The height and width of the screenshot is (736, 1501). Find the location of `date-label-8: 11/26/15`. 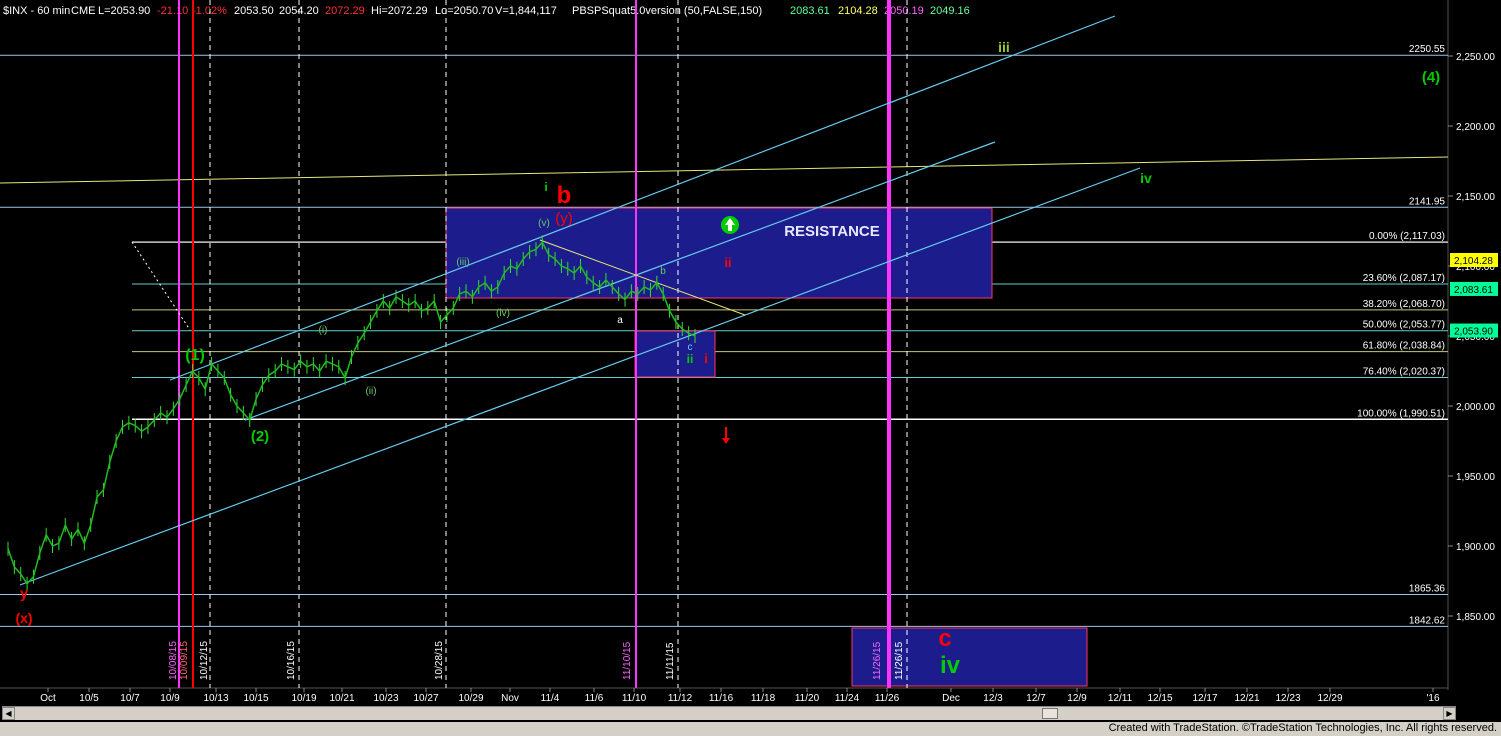

date-label-8: 11/26/15 is located at coordinates (899, 660).